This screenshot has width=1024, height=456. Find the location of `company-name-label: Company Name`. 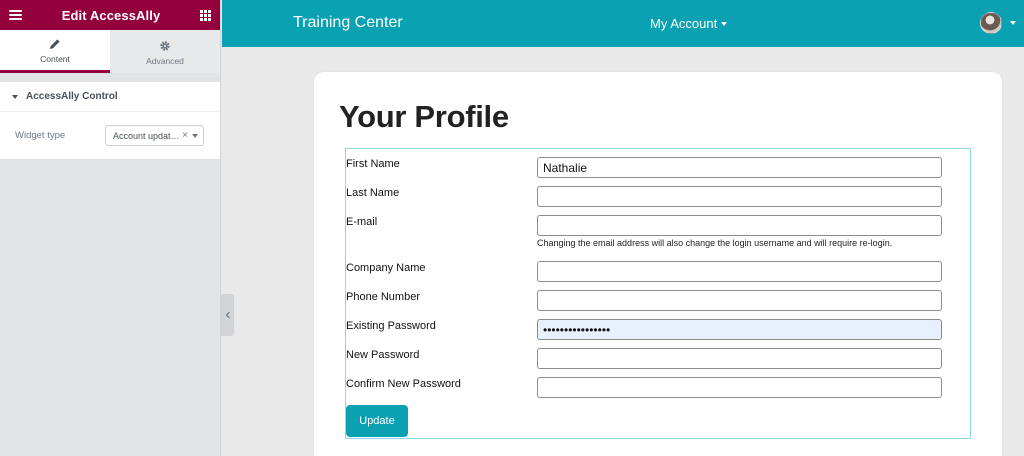

company-name-label: Company Name is located at coordinates (386, 268).